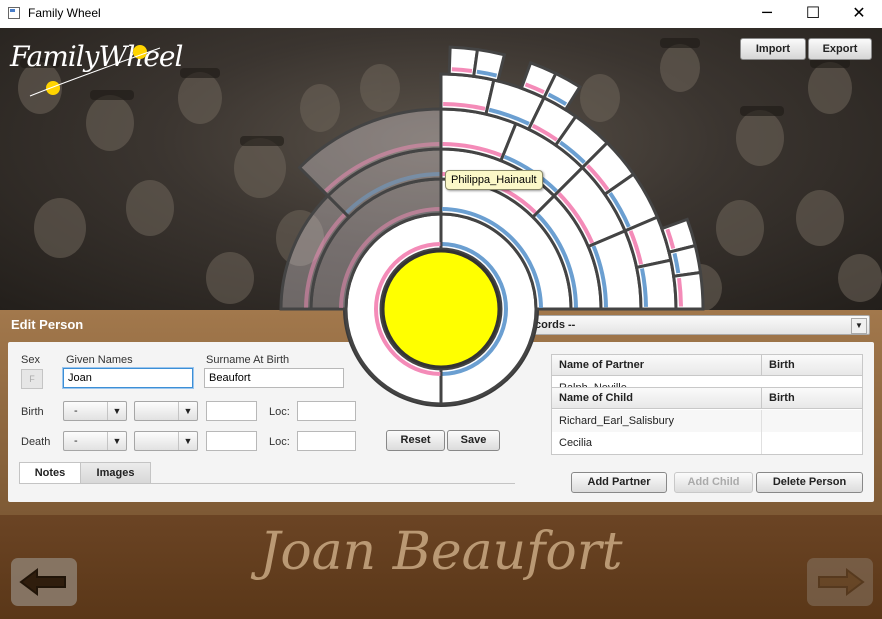 This screenshot has width=882, height=619. What do you see at coordinates (128, 378) in the screenshot?
I see `given-names-input: Joan` at bounding box center [128, 378].